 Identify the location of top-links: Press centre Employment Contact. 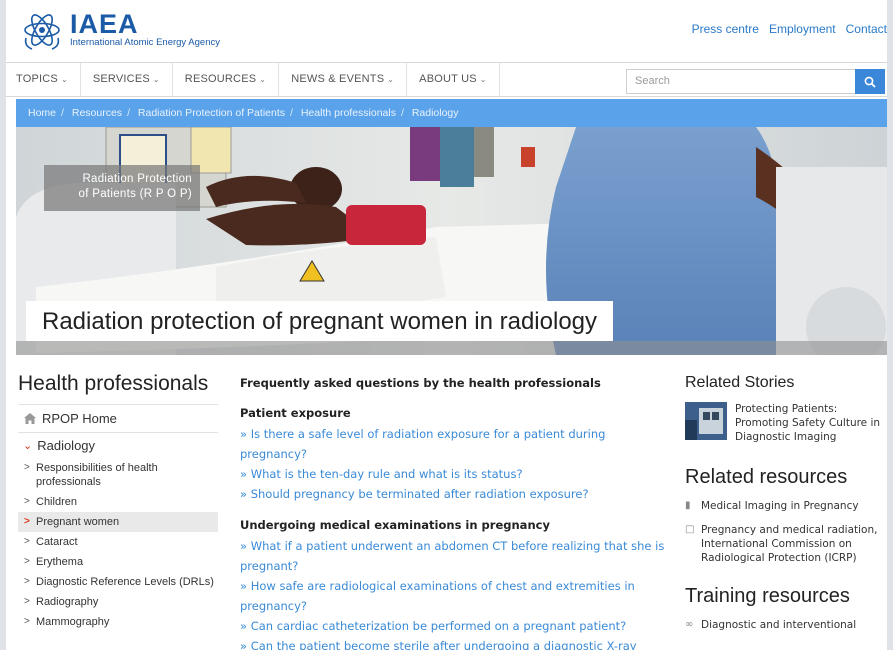
(789, 29).